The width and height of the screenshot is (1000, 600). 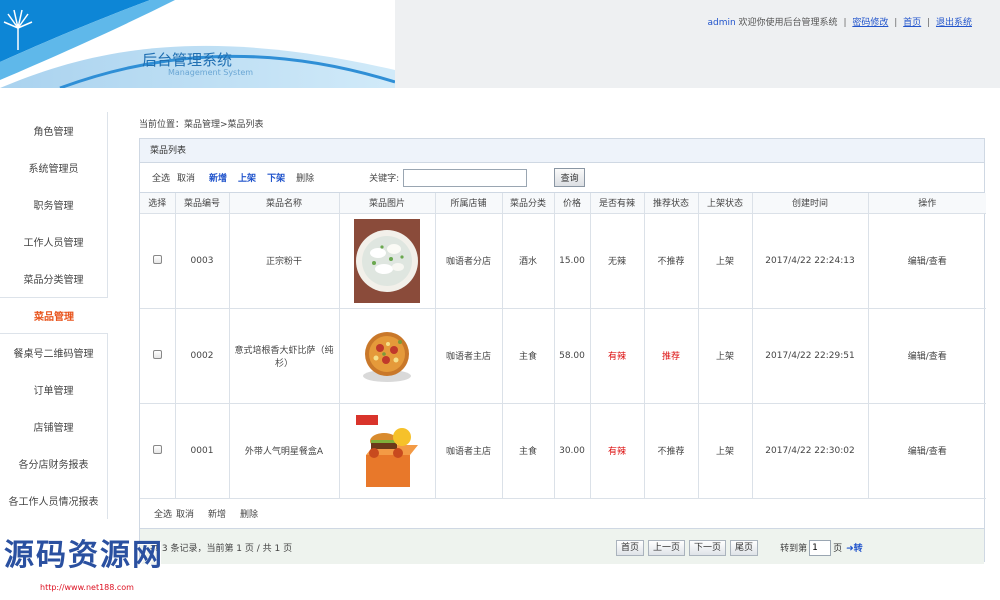 What do you see at coordinates (187, 60) in the screenshot?
I see `system-title: 后台管理系统` at bounding box center [187, 60].